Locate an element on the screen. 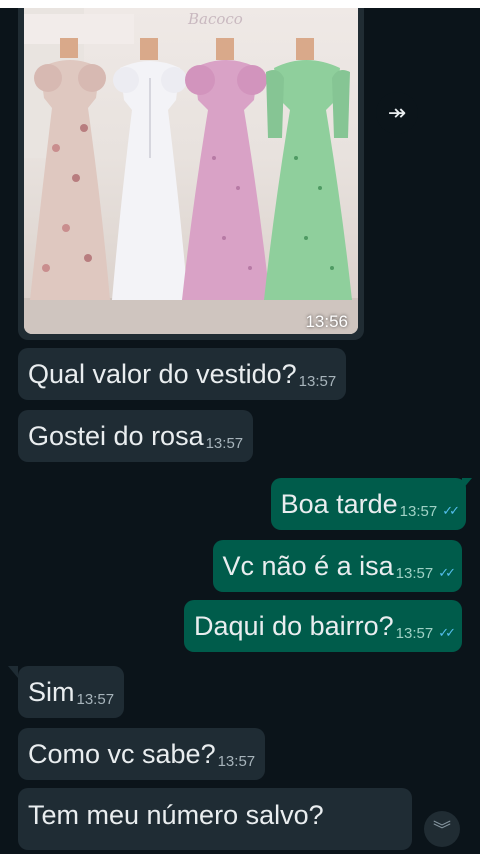 The width and height of the screenshot is (480, 854). forward-button: ↠ is located at coordinates (397, 113).